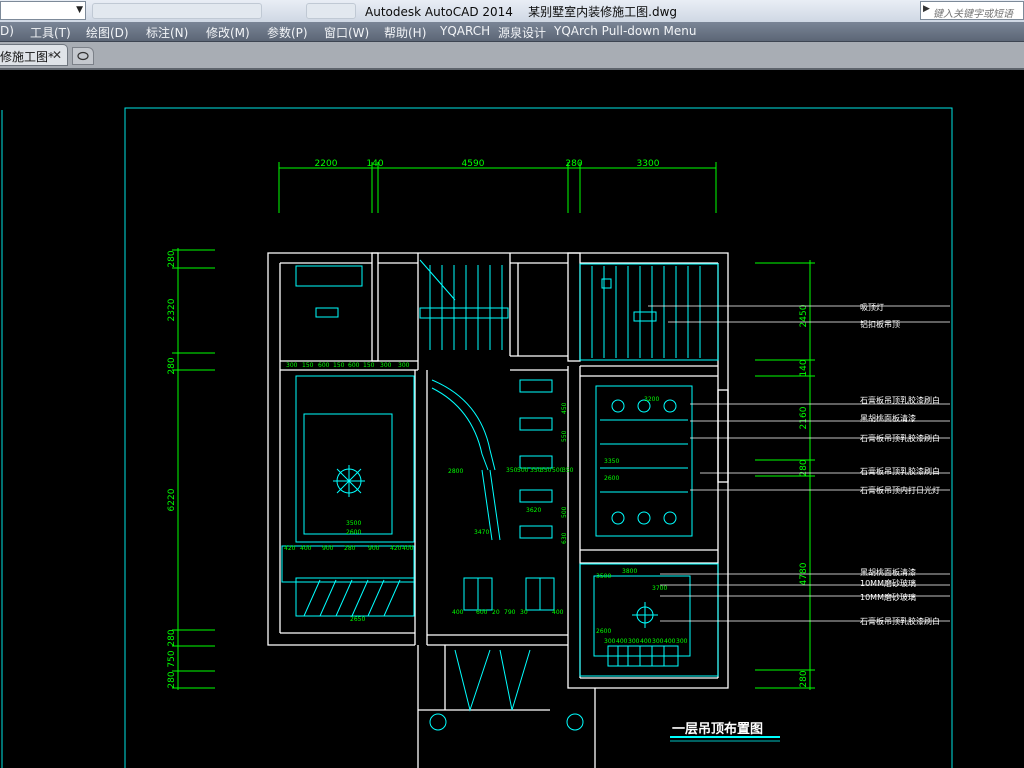 This screenshot has width=1024, height=768. I want to click on svg-text: 3200, so click(651, 399).